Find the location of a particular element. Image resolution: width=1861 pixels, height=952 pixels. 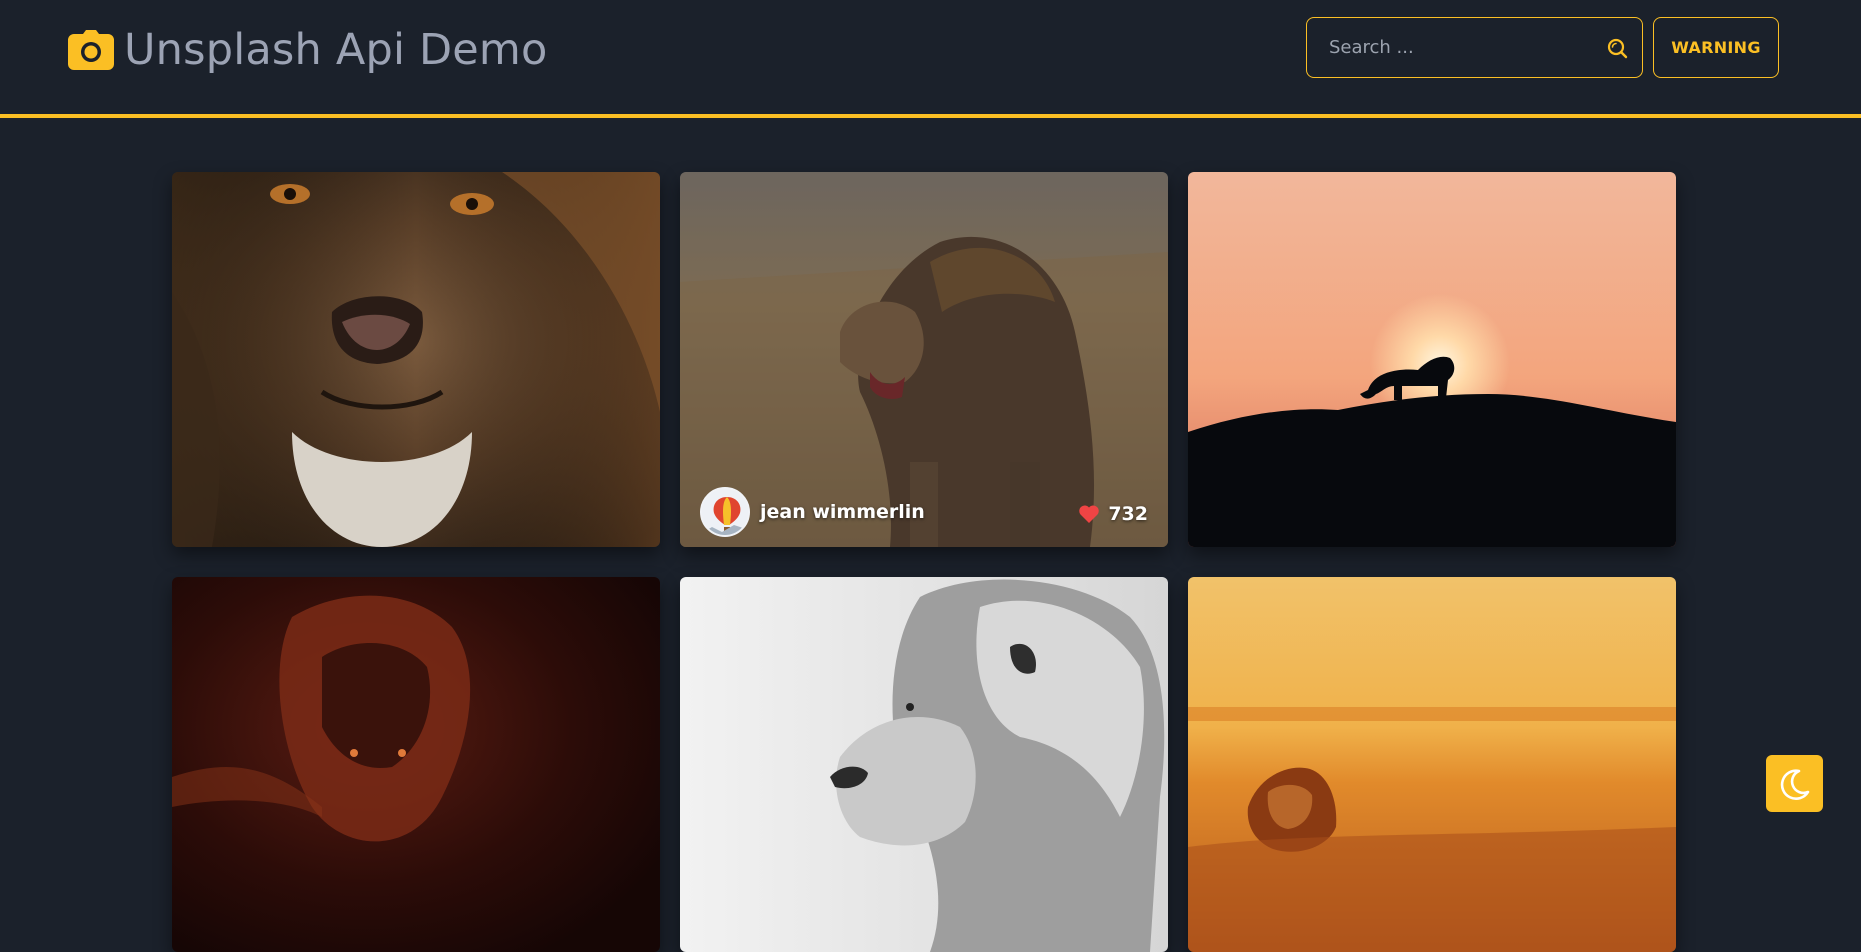

hot-air-balloon-icon is located at coordinates (725, 512).